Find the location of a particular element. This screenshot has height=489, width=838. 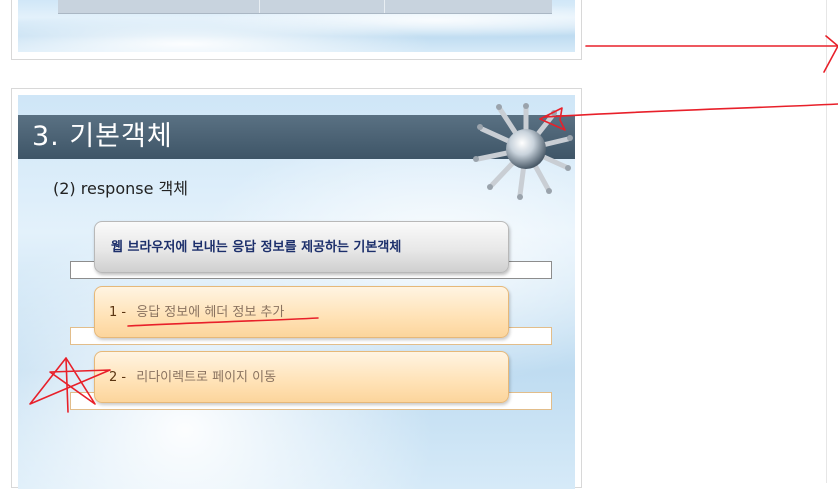

arrow-to-globe-line is located at coordinates (691, 110).